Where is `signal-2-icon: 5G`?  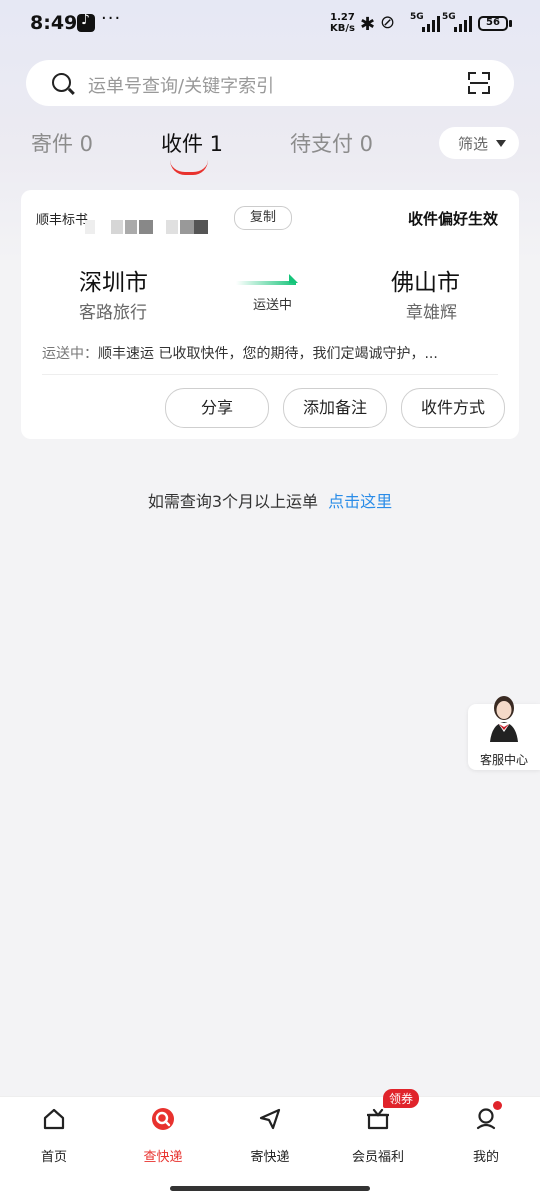
signal-2-icon: 5G is located at coordinates (458, 22).